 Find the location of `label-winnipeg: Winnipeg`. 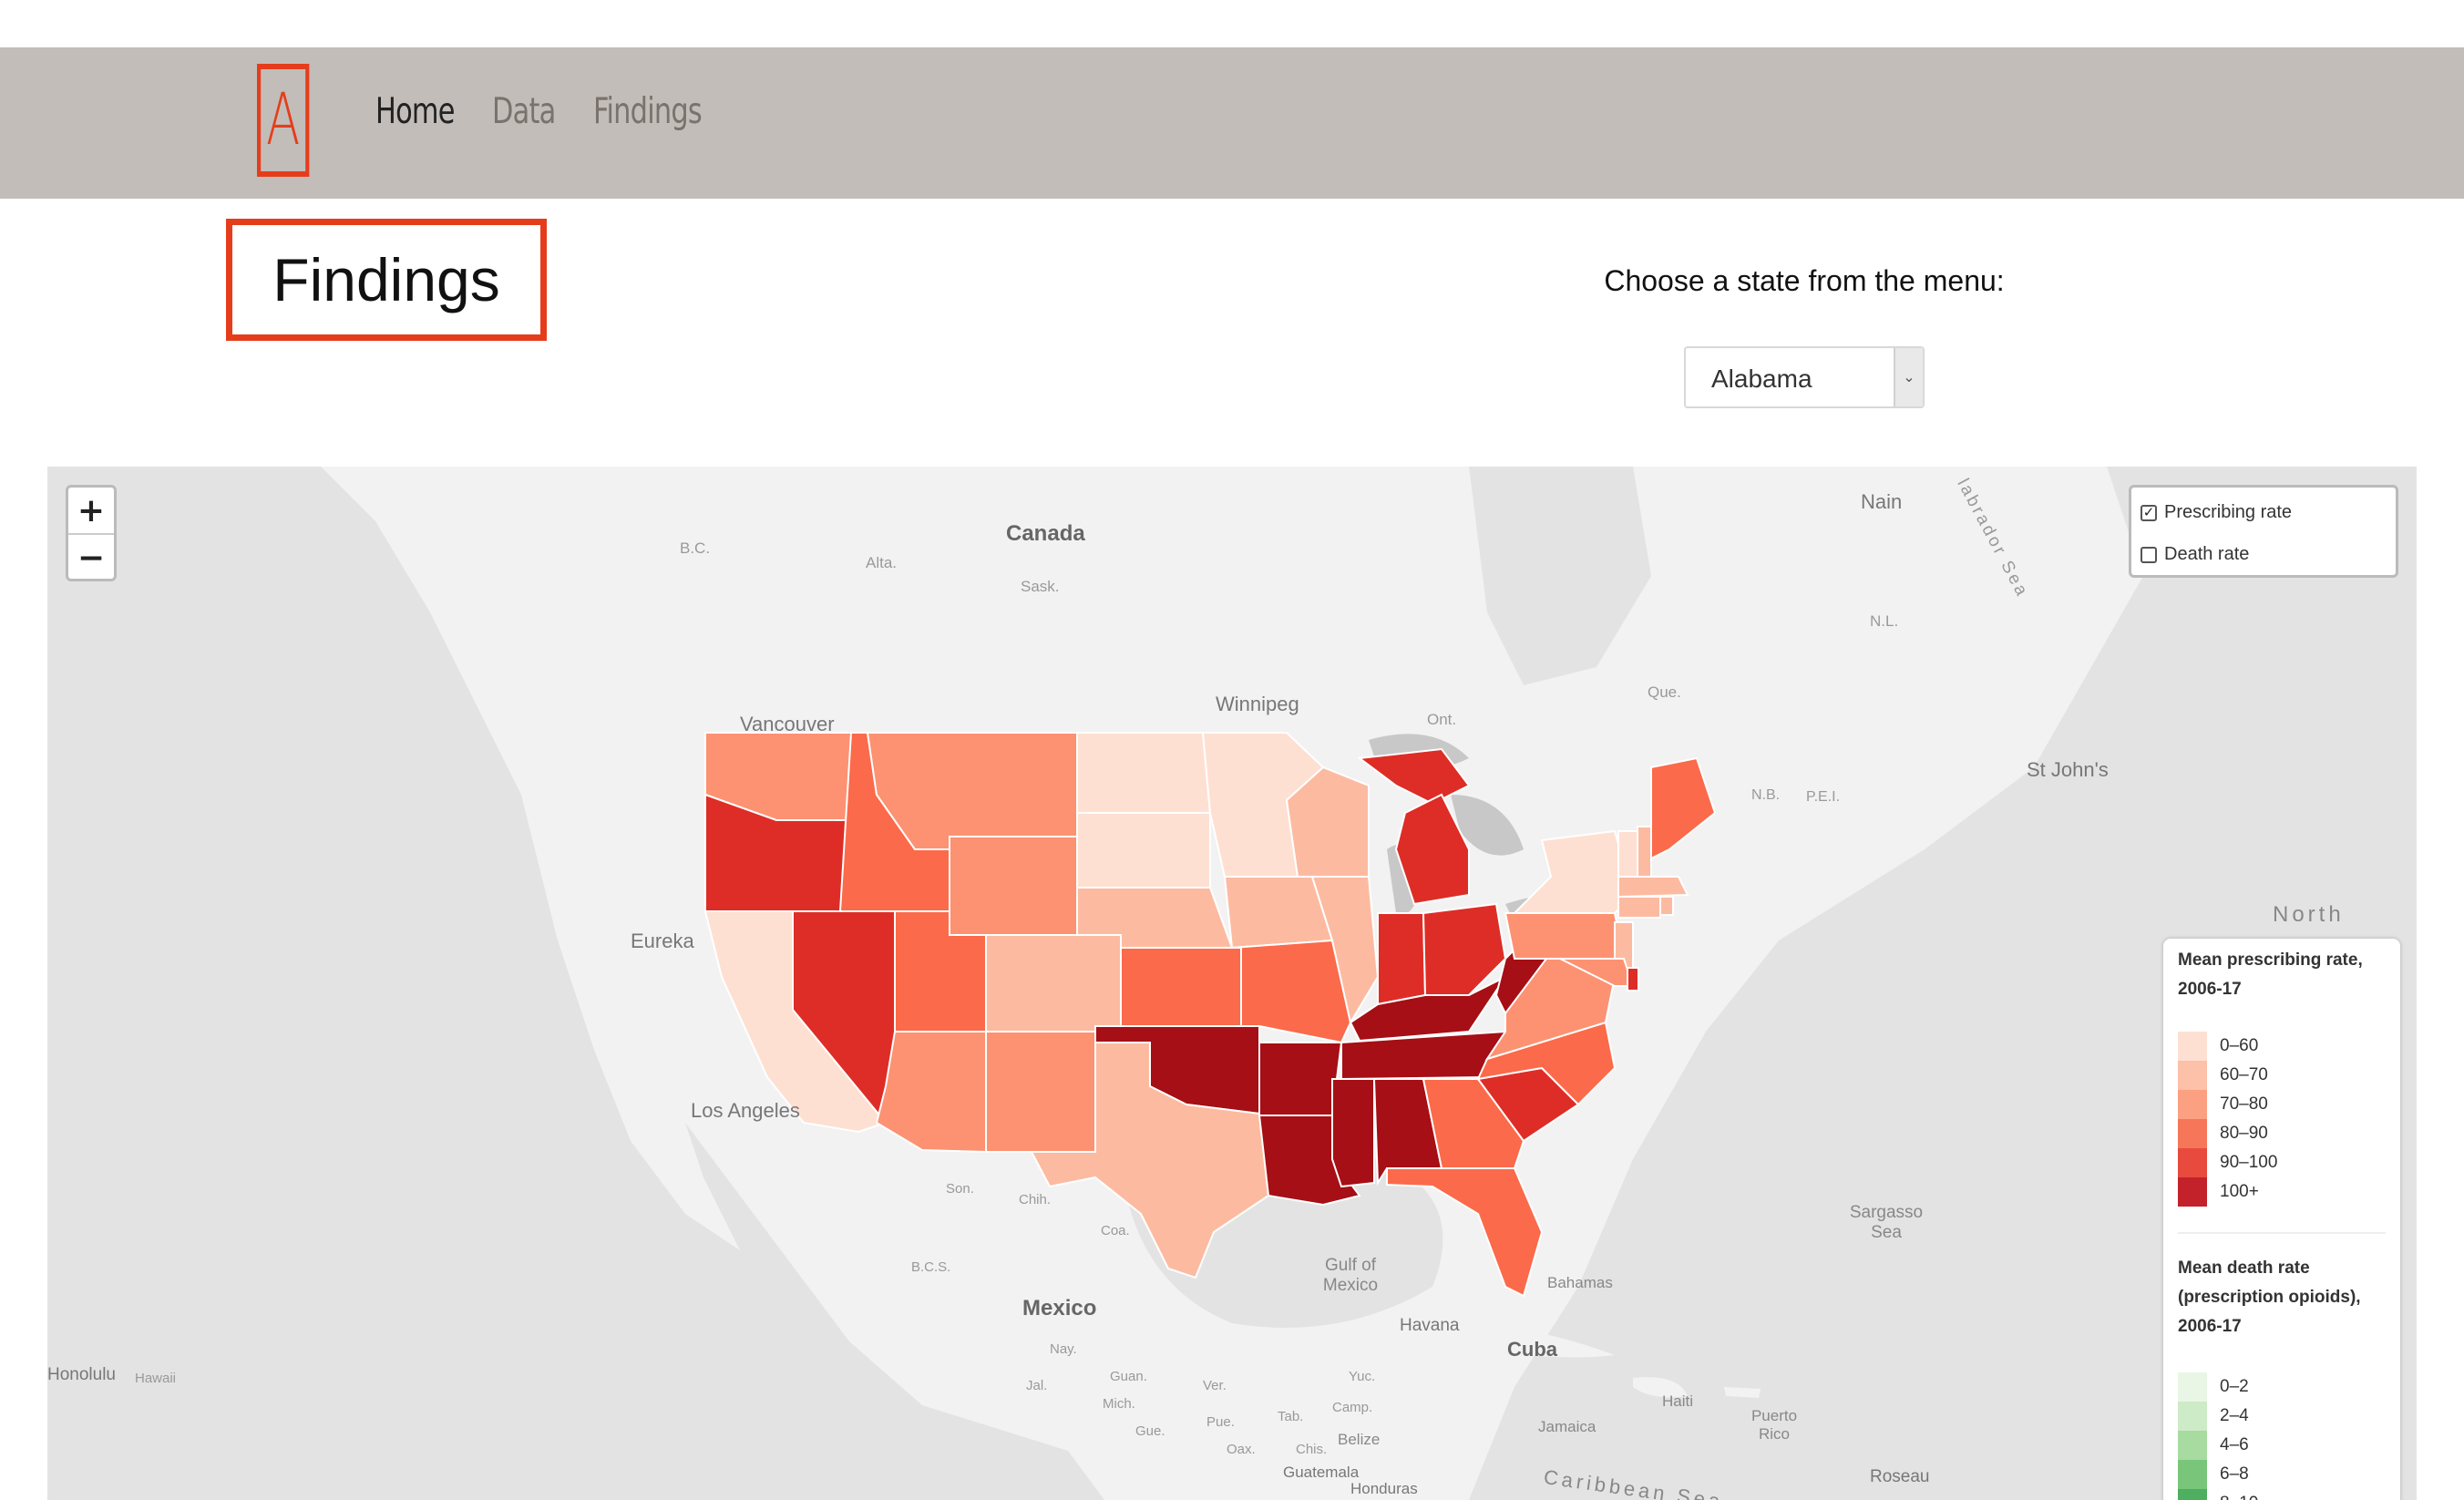

label-winnipeg: Winnipeg is located at coordinates (1257, 704).